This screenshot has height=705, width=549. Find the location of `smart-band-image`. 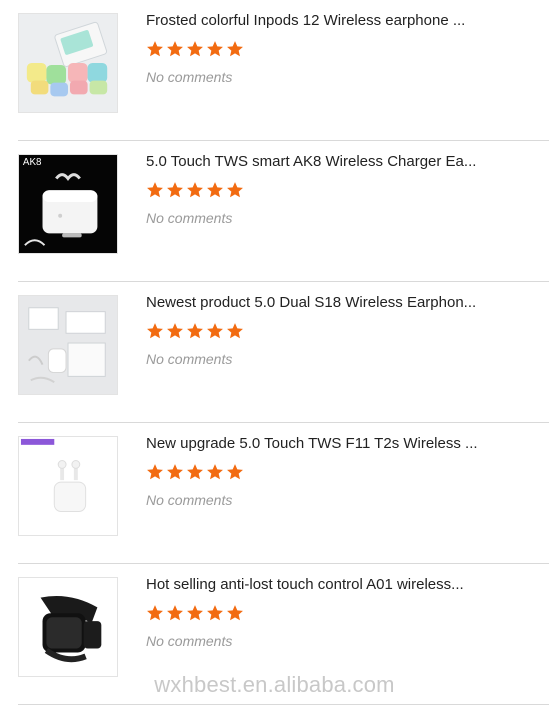

smart-band-image is located at coordinates (68, 627).